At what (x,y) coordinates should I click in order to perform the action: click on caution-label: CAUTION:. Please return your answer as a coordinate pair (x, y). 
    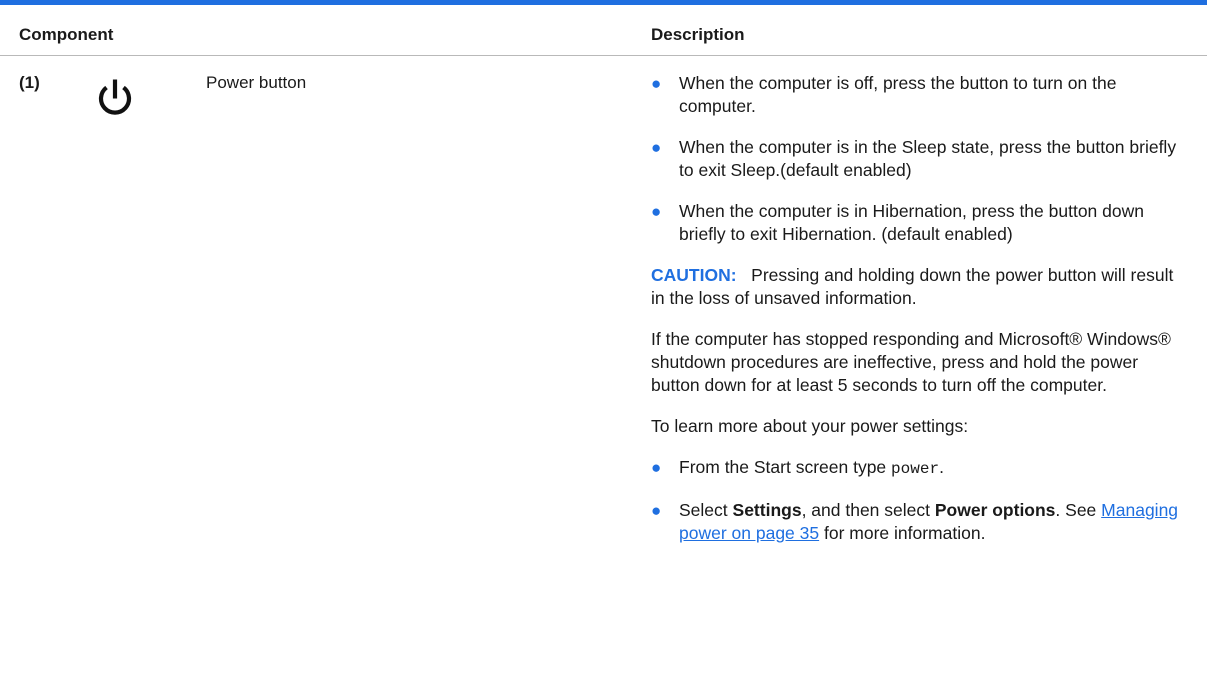
    Looking at the image, I should click on (694, 275).